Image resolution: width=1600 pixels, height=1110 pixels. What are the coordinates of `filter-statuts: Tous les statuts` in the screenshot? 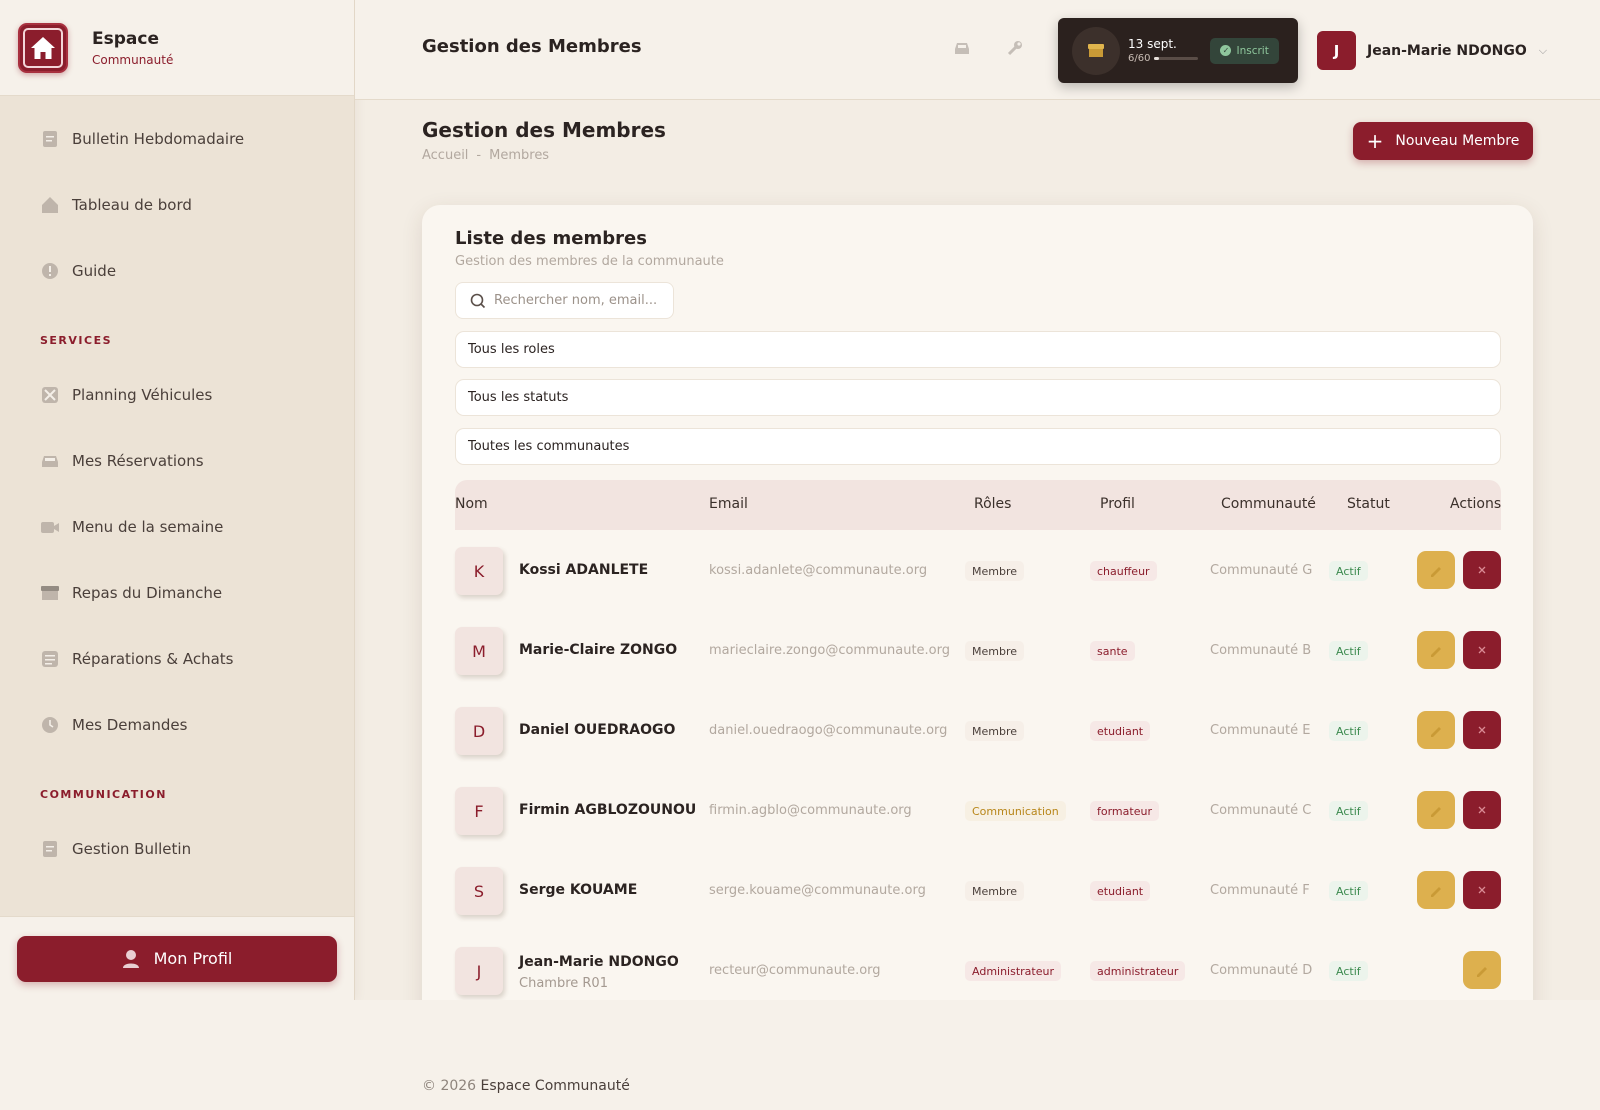 It's located at (978, 397).